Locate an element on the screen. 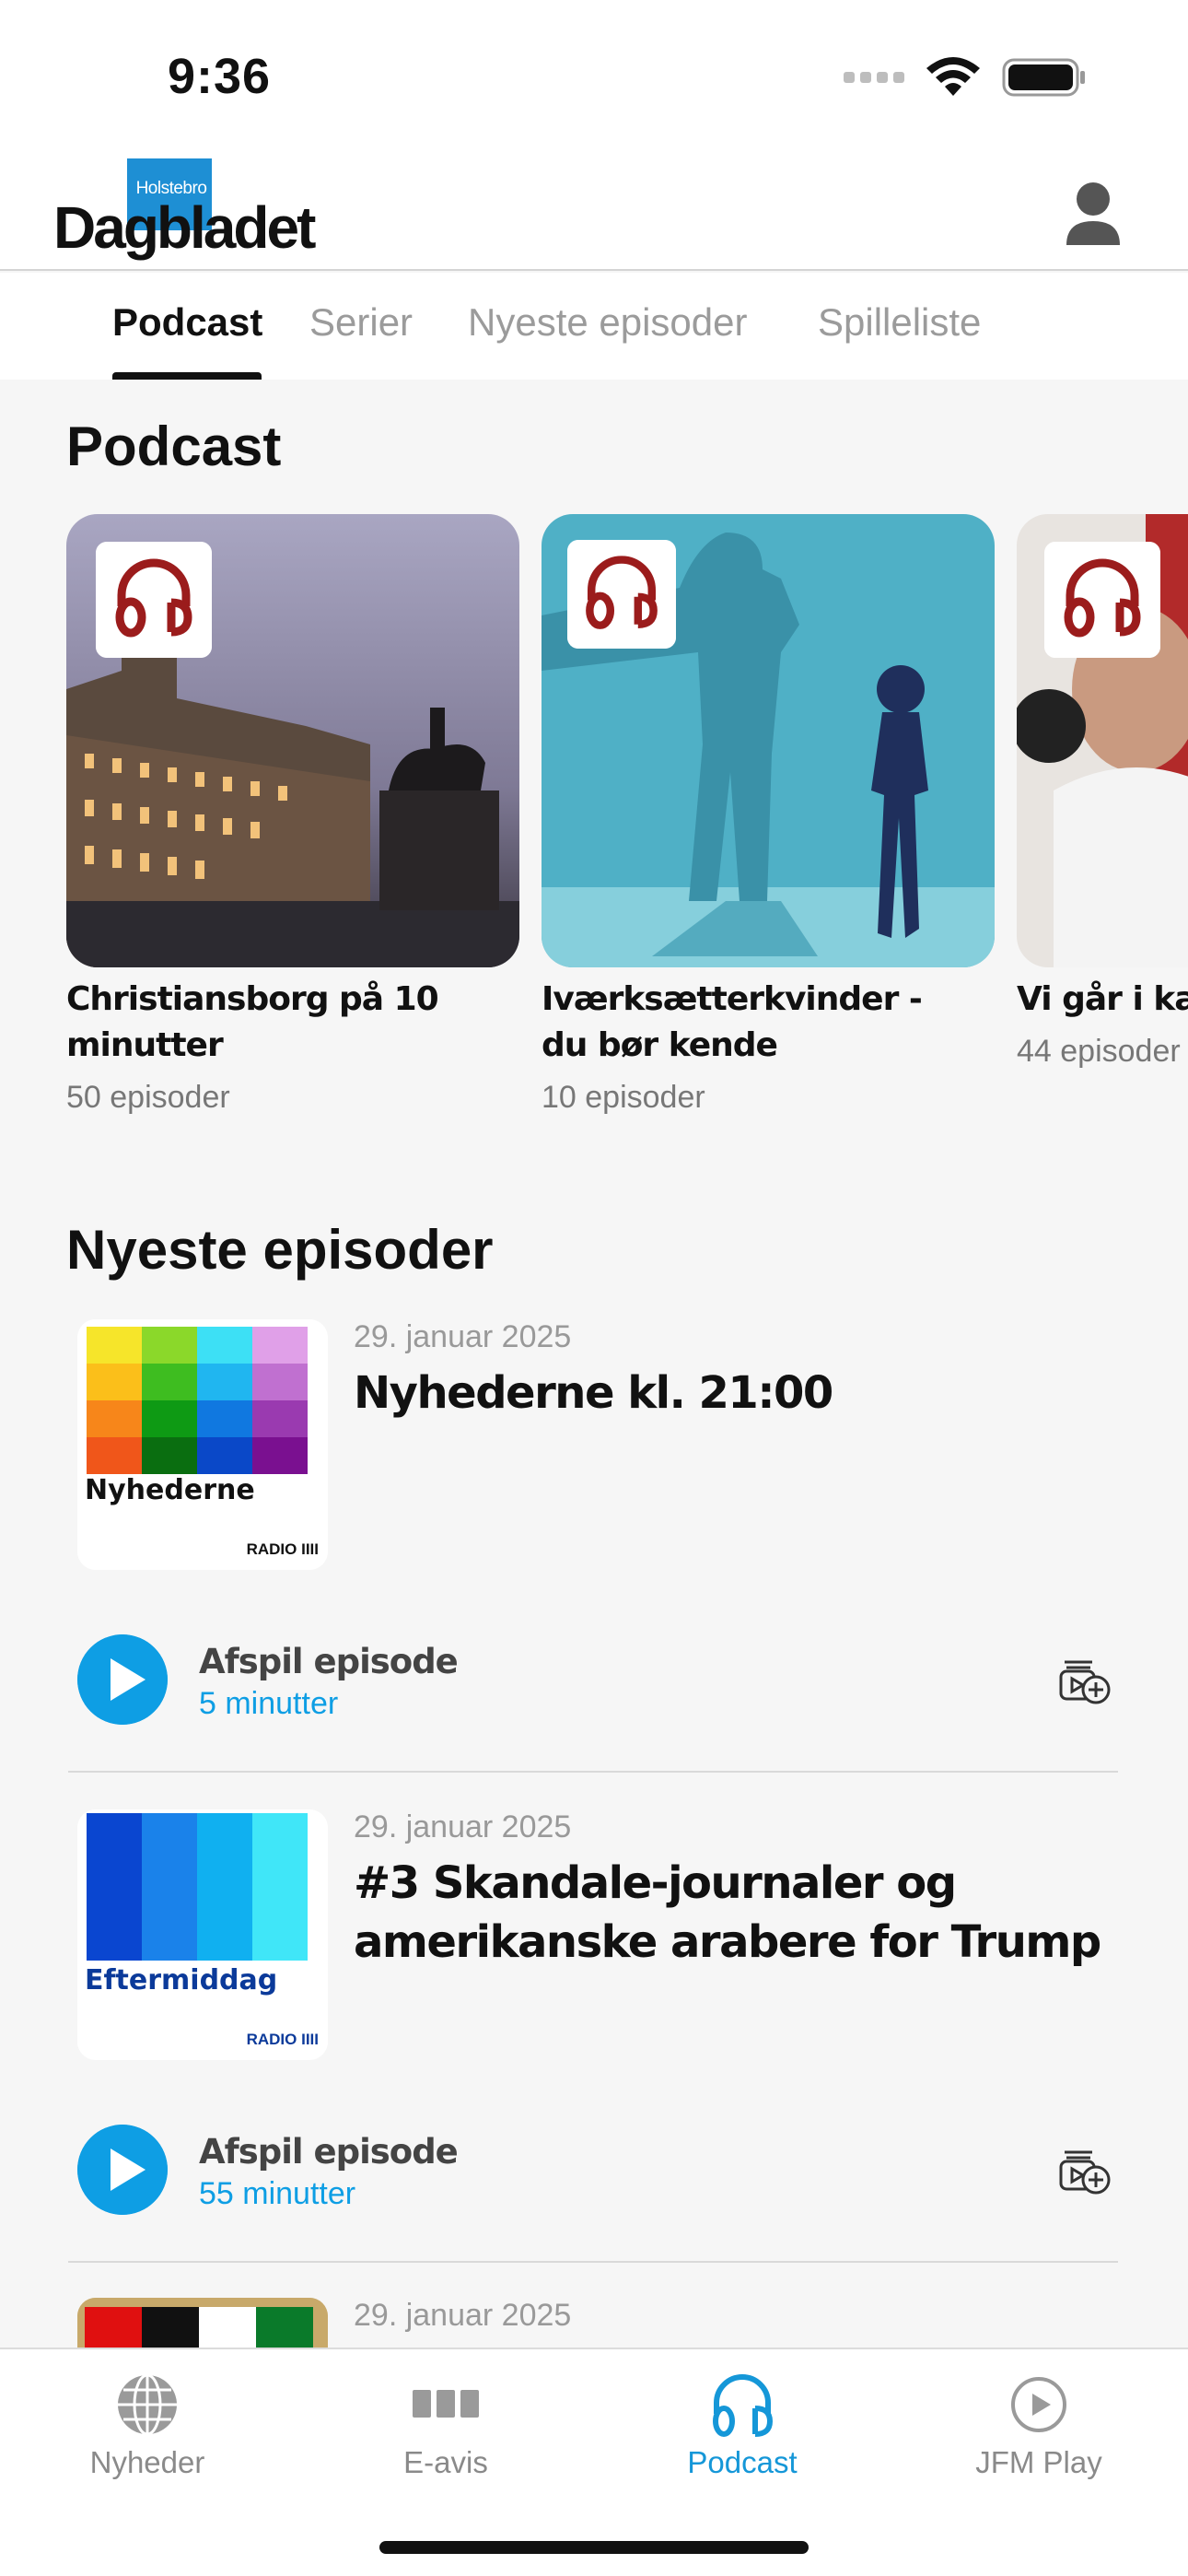 This screenshot has width=1188, height=2576. podcast-card: Vi går i kæl 44 episoder is located at coordinates (1102, 791).